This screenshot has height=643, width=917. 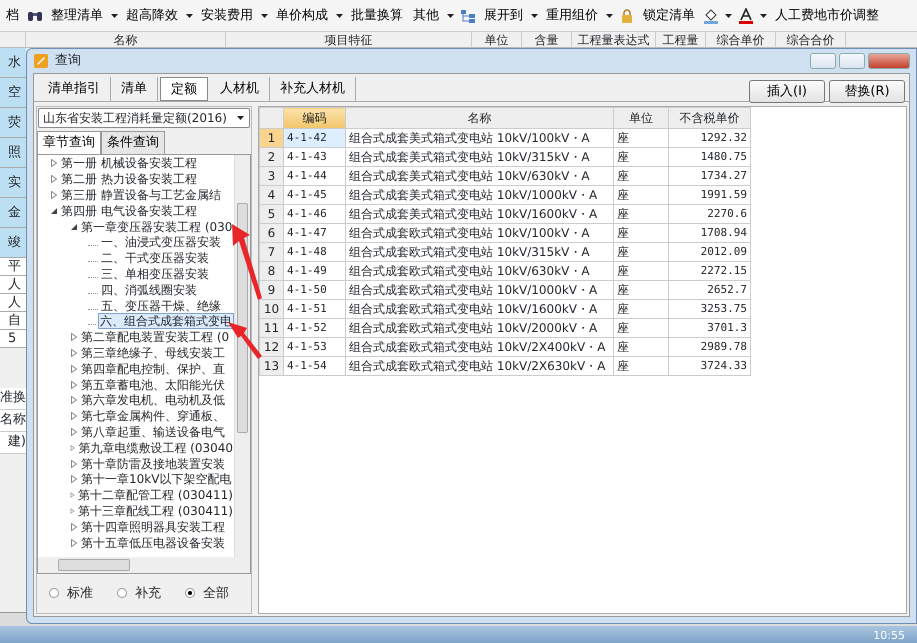 I want to click on tree-item: 二、干式变压器安装, so click(x=155, y=258).